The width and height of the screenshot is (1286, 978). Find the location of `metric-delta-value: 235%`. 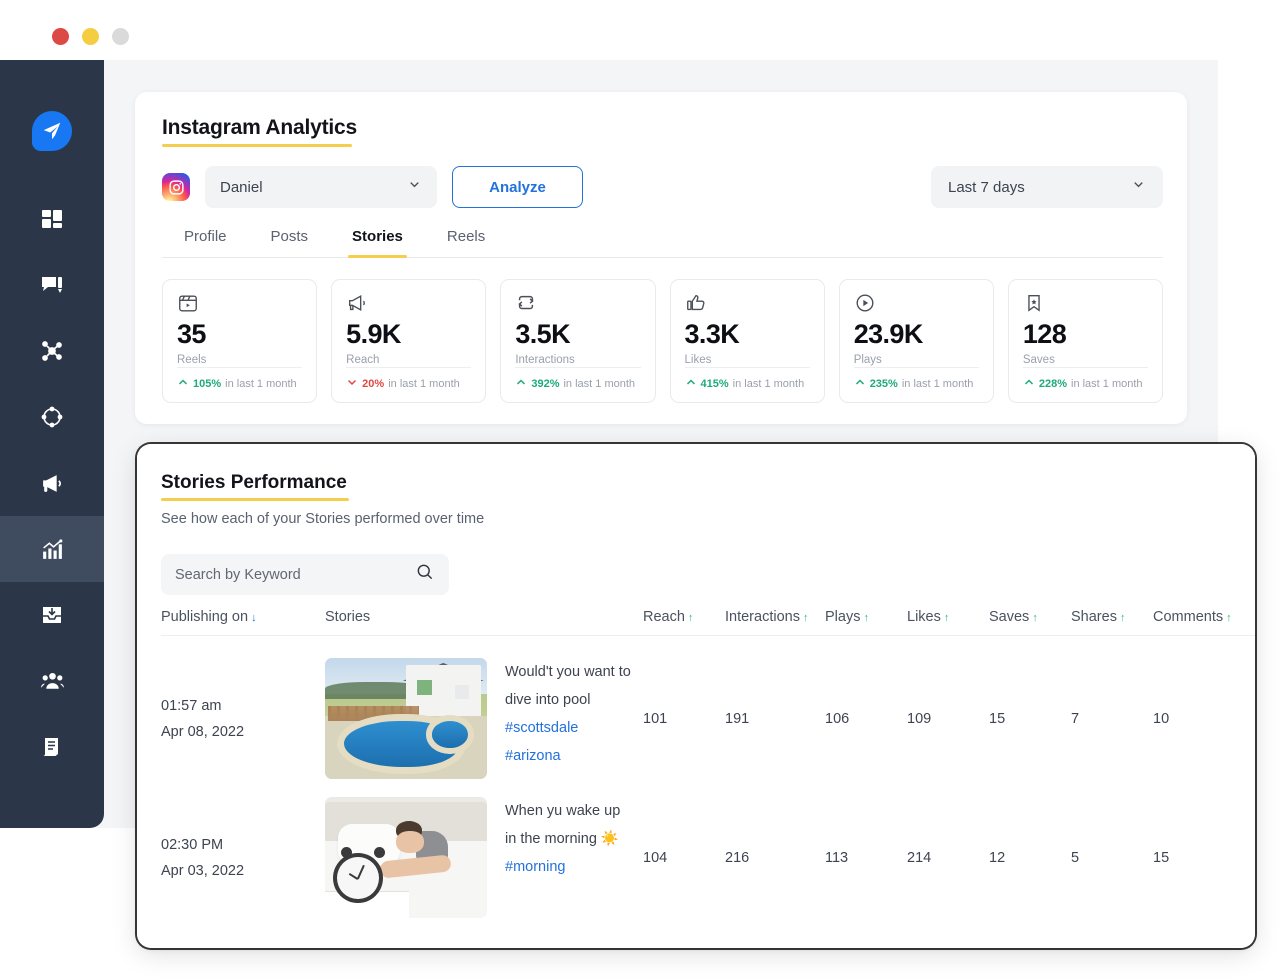

metric-delta-value: 235% is located at coordinates (883, 383).